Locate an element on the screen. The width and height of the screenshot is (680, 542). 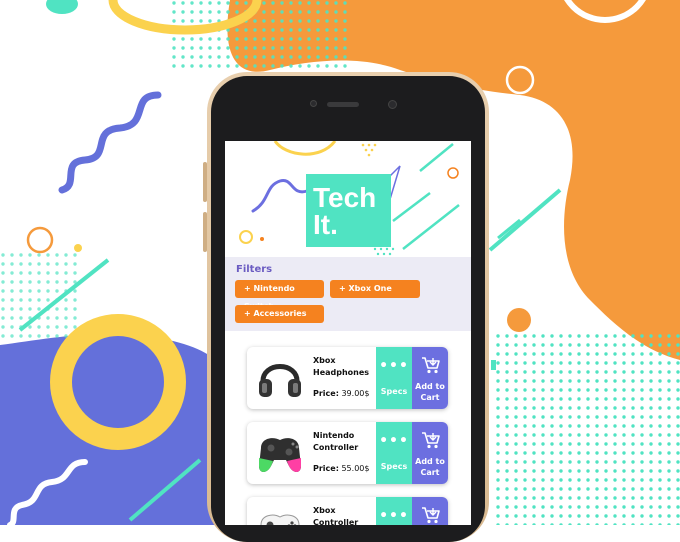
add-to-cart-button is located at coordinates (430, 511).